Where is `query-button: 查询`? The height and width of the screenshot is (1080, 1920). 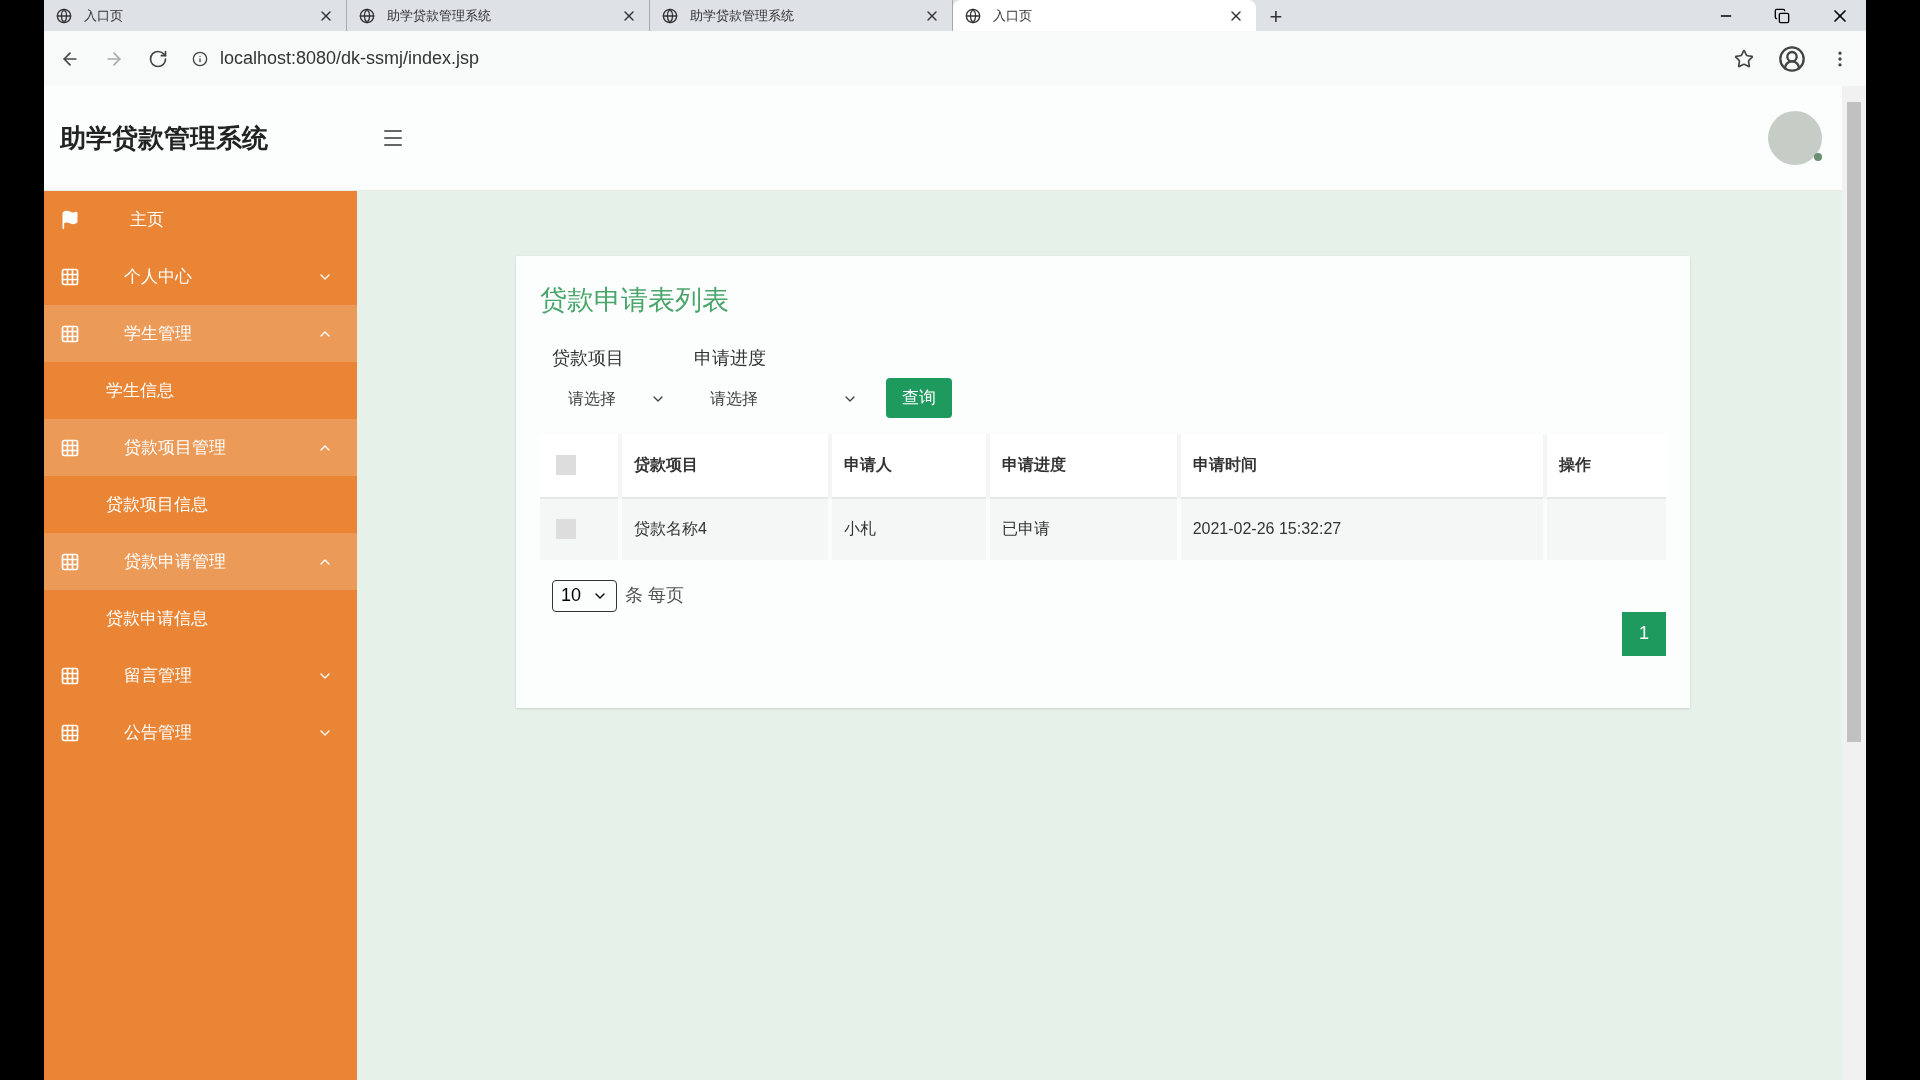 query-button: 查询 is located at coordinates (919, 397).